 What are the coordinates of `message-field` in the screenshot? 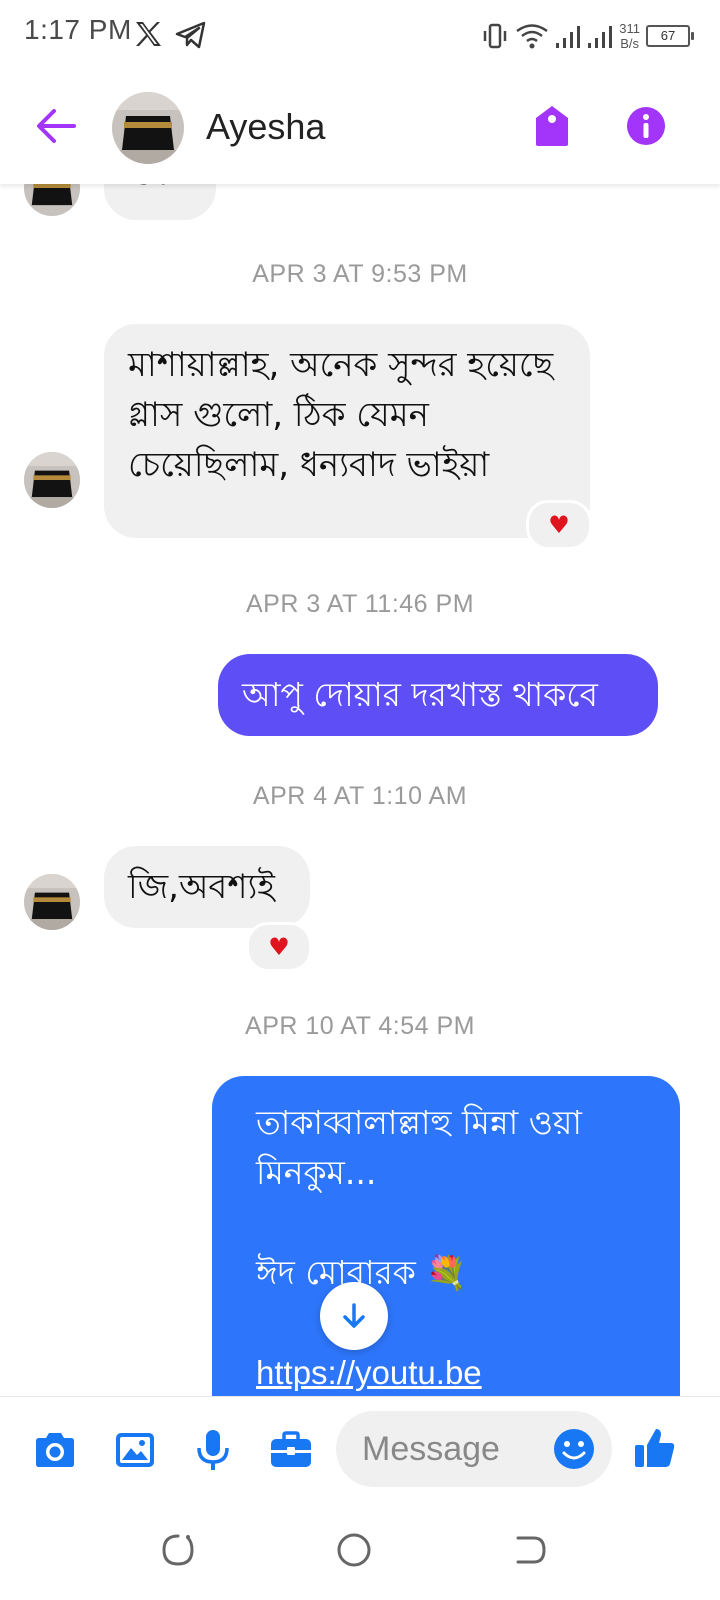 It's located at (474, 1449).